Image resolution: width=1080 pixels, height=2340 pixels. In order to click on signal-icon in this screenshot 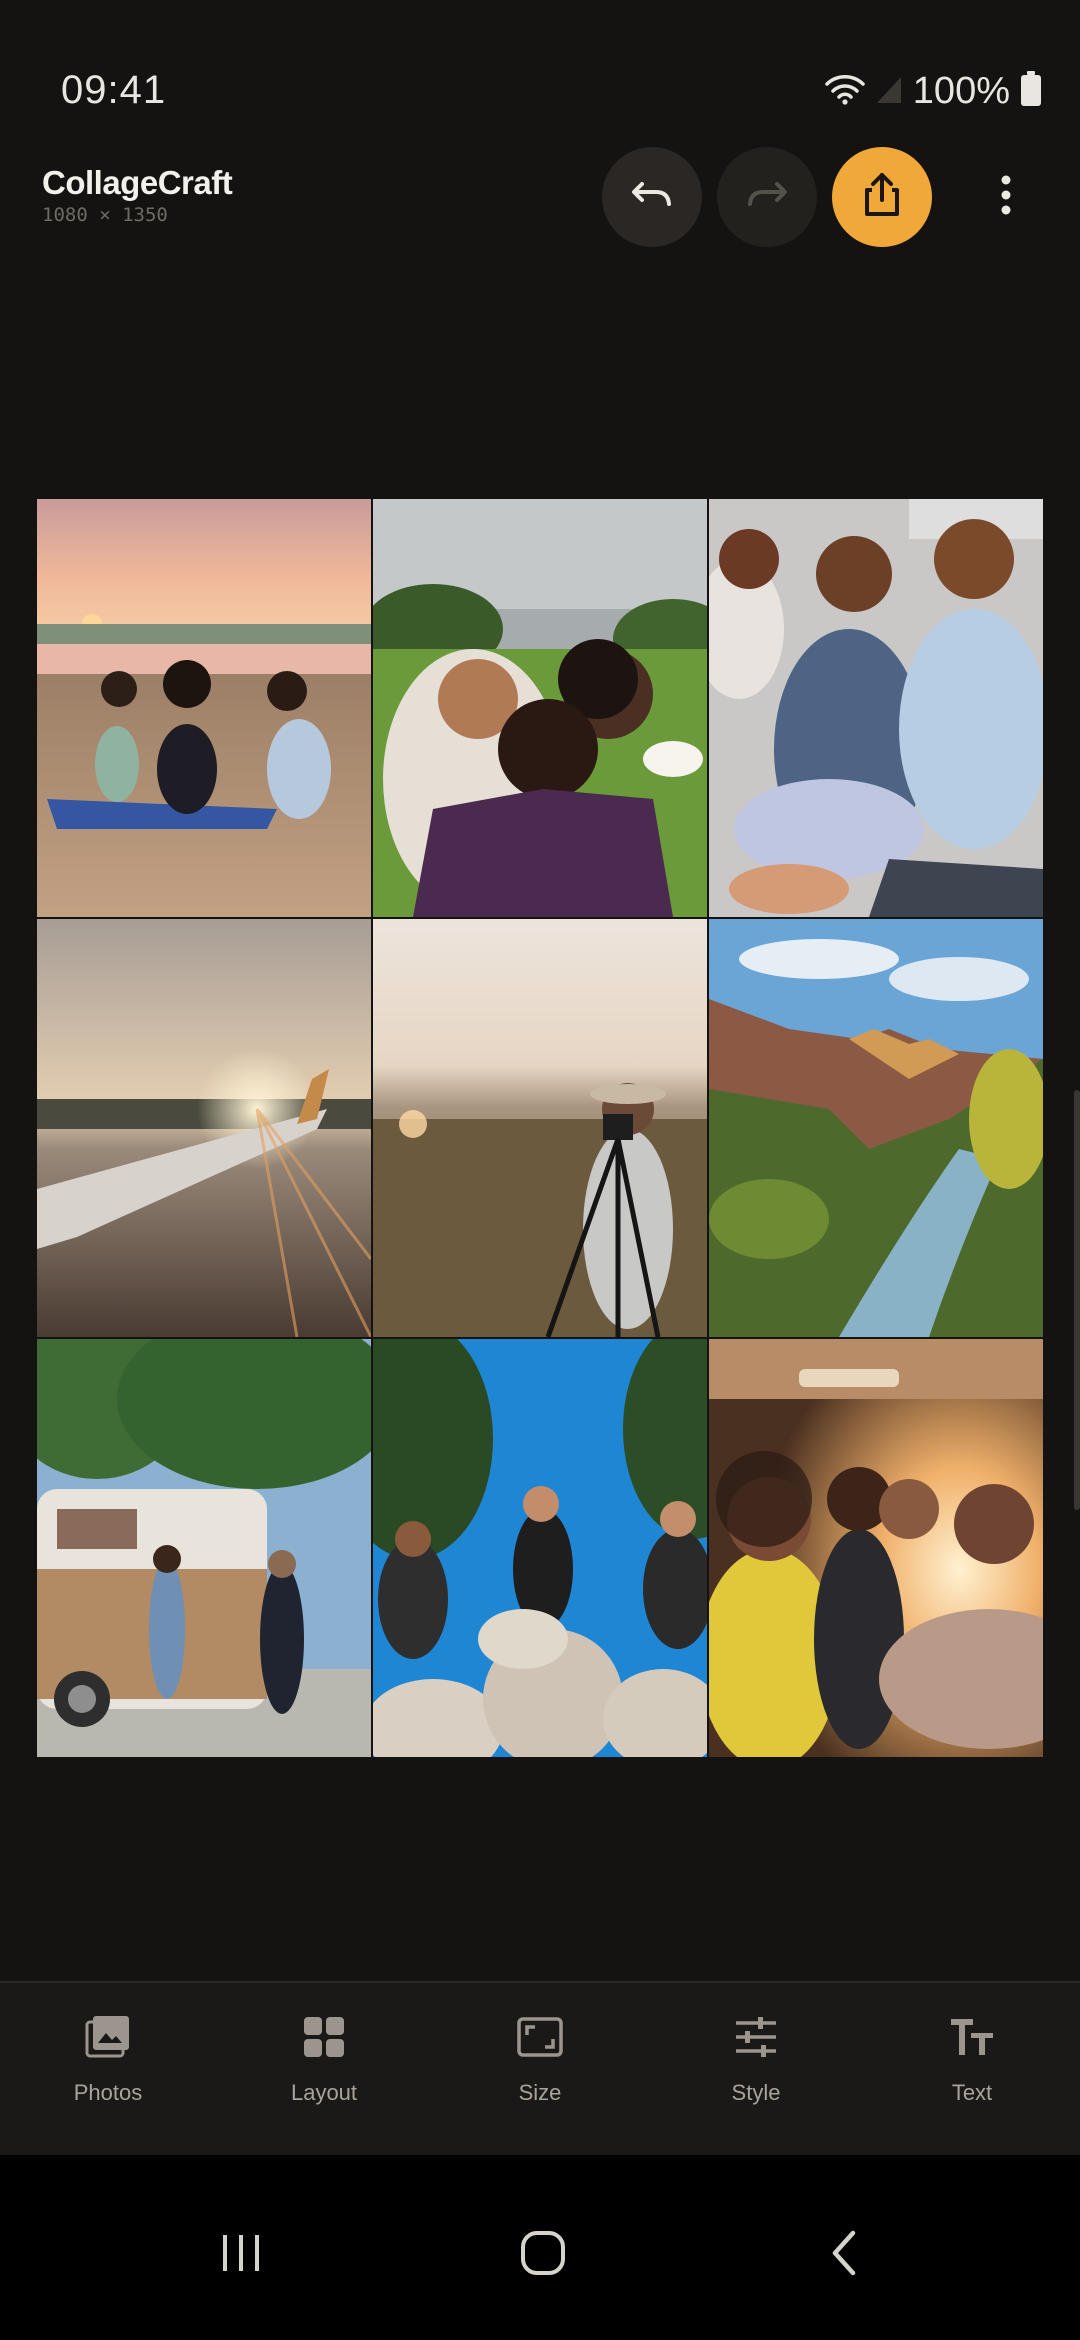, I will do `click(889, 91)`.